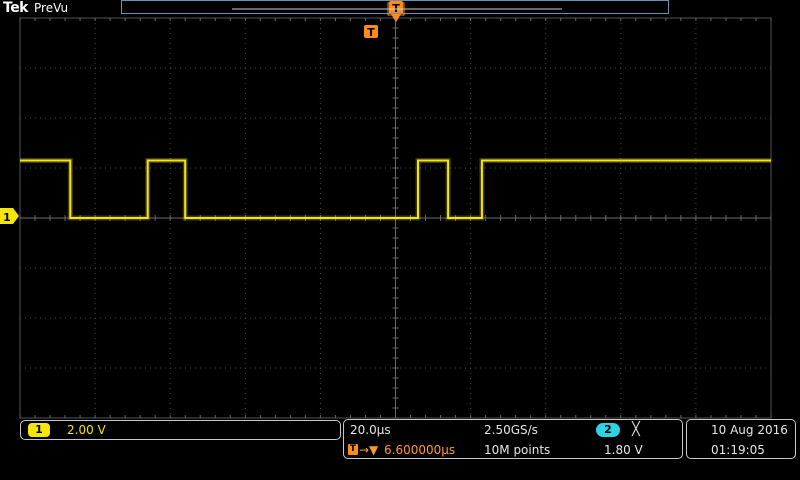  What do you see at coordinates (7, 217) in the screenshot?
I see `channel1-marker-label: 1` at bounding box center [7, 217].